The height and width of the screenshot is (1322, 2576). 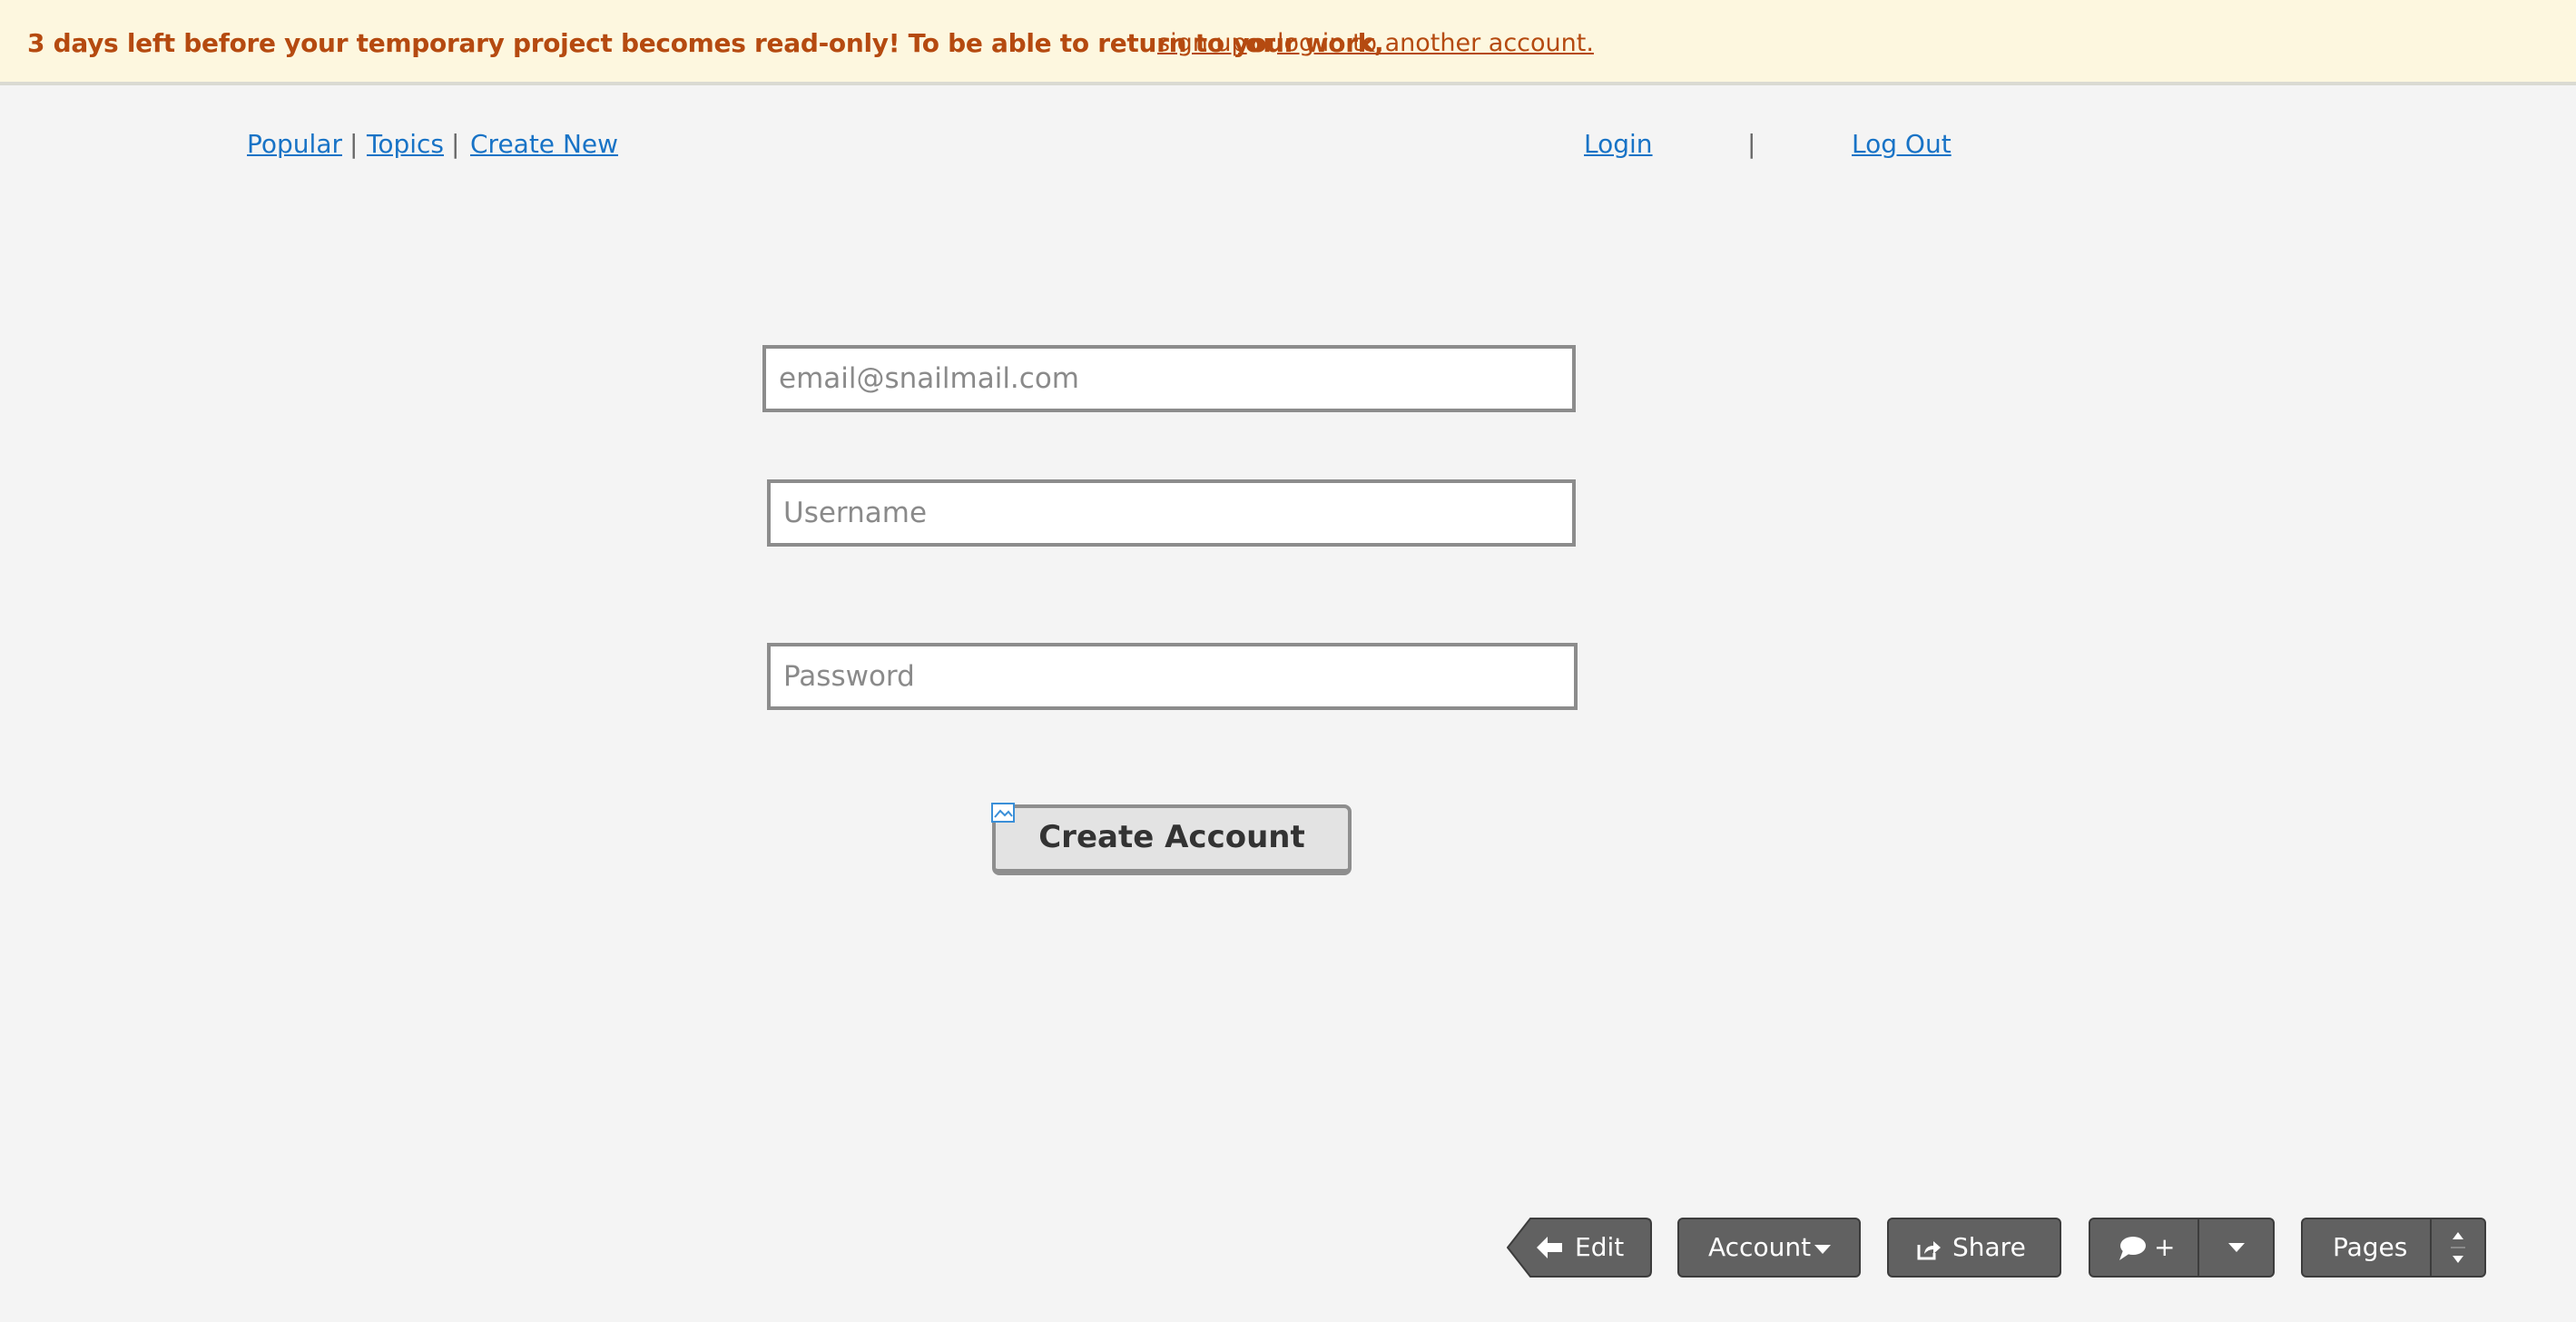 I want to click on share-button: Share, so click(x=1974, y=1248).